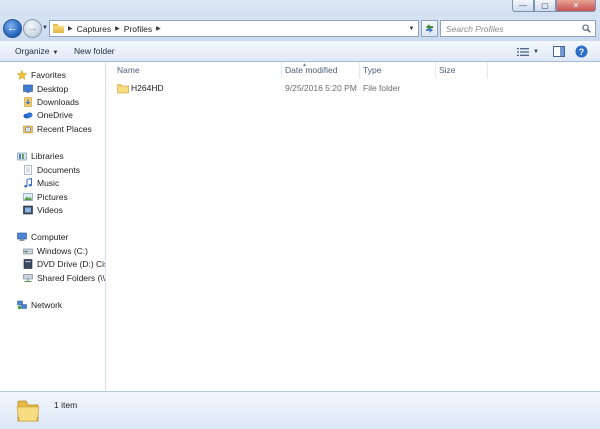 The height and width of the screenshot is (429, 600). What do you see at coordinates (94, 29) in the screenshot?
I see `breadcrumb-captures: Captures` at bounding box center [94, 29].